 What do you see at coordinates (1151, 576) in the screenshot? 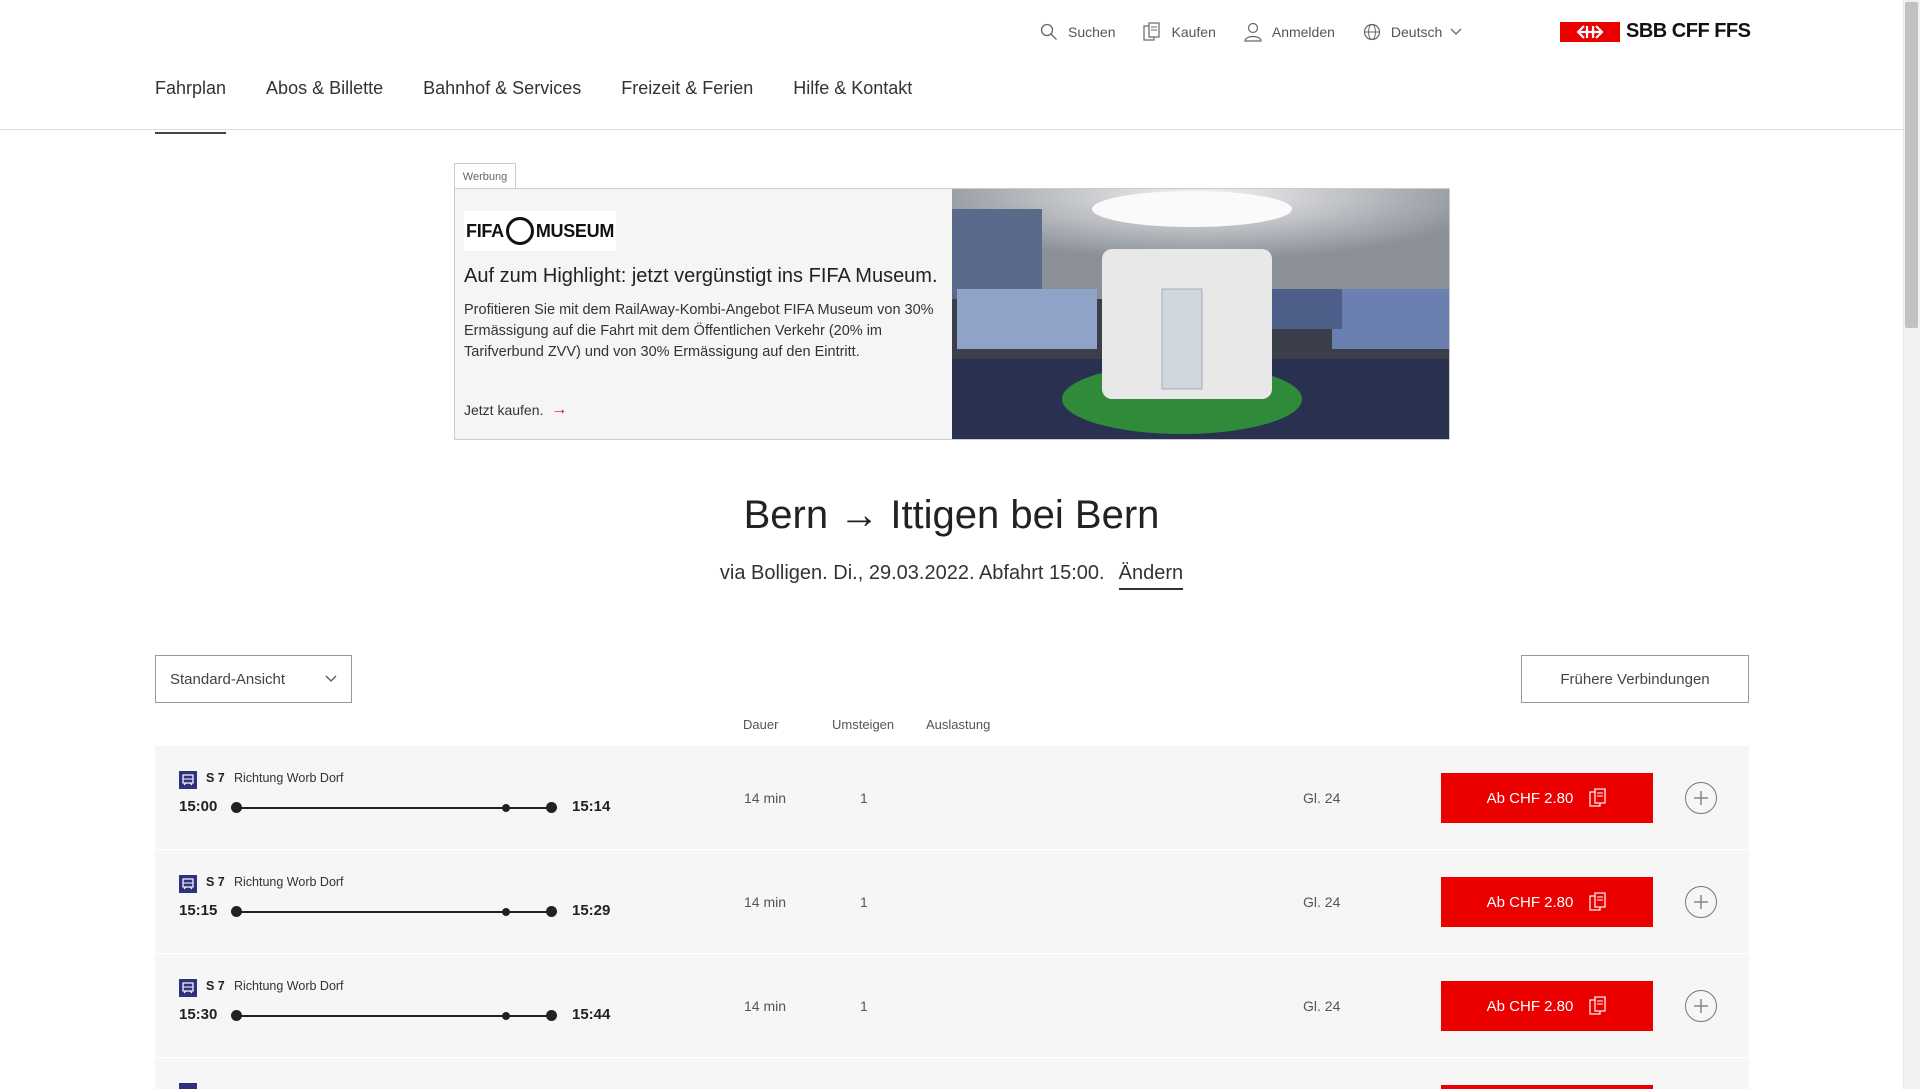
I see `change-route-link: Ändern` at bounding box center [1151, 576].